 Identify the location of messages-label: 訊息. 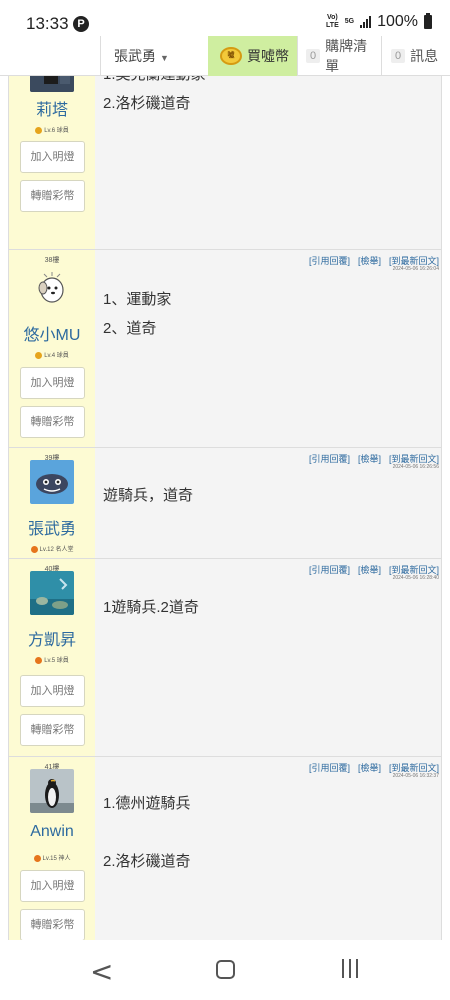
(424, 56).